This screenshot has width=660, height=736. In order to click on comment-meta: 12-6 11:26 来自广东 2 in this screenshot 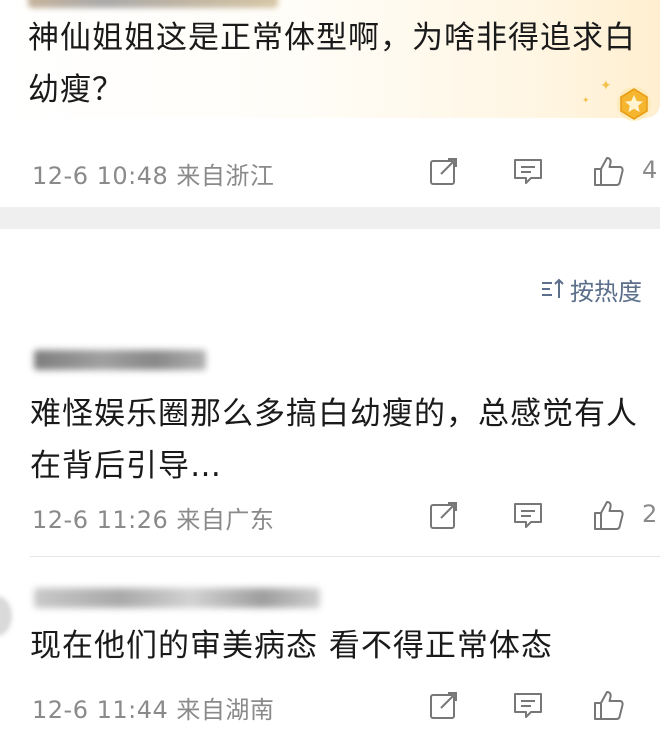, I will do `click(330, 518)`.